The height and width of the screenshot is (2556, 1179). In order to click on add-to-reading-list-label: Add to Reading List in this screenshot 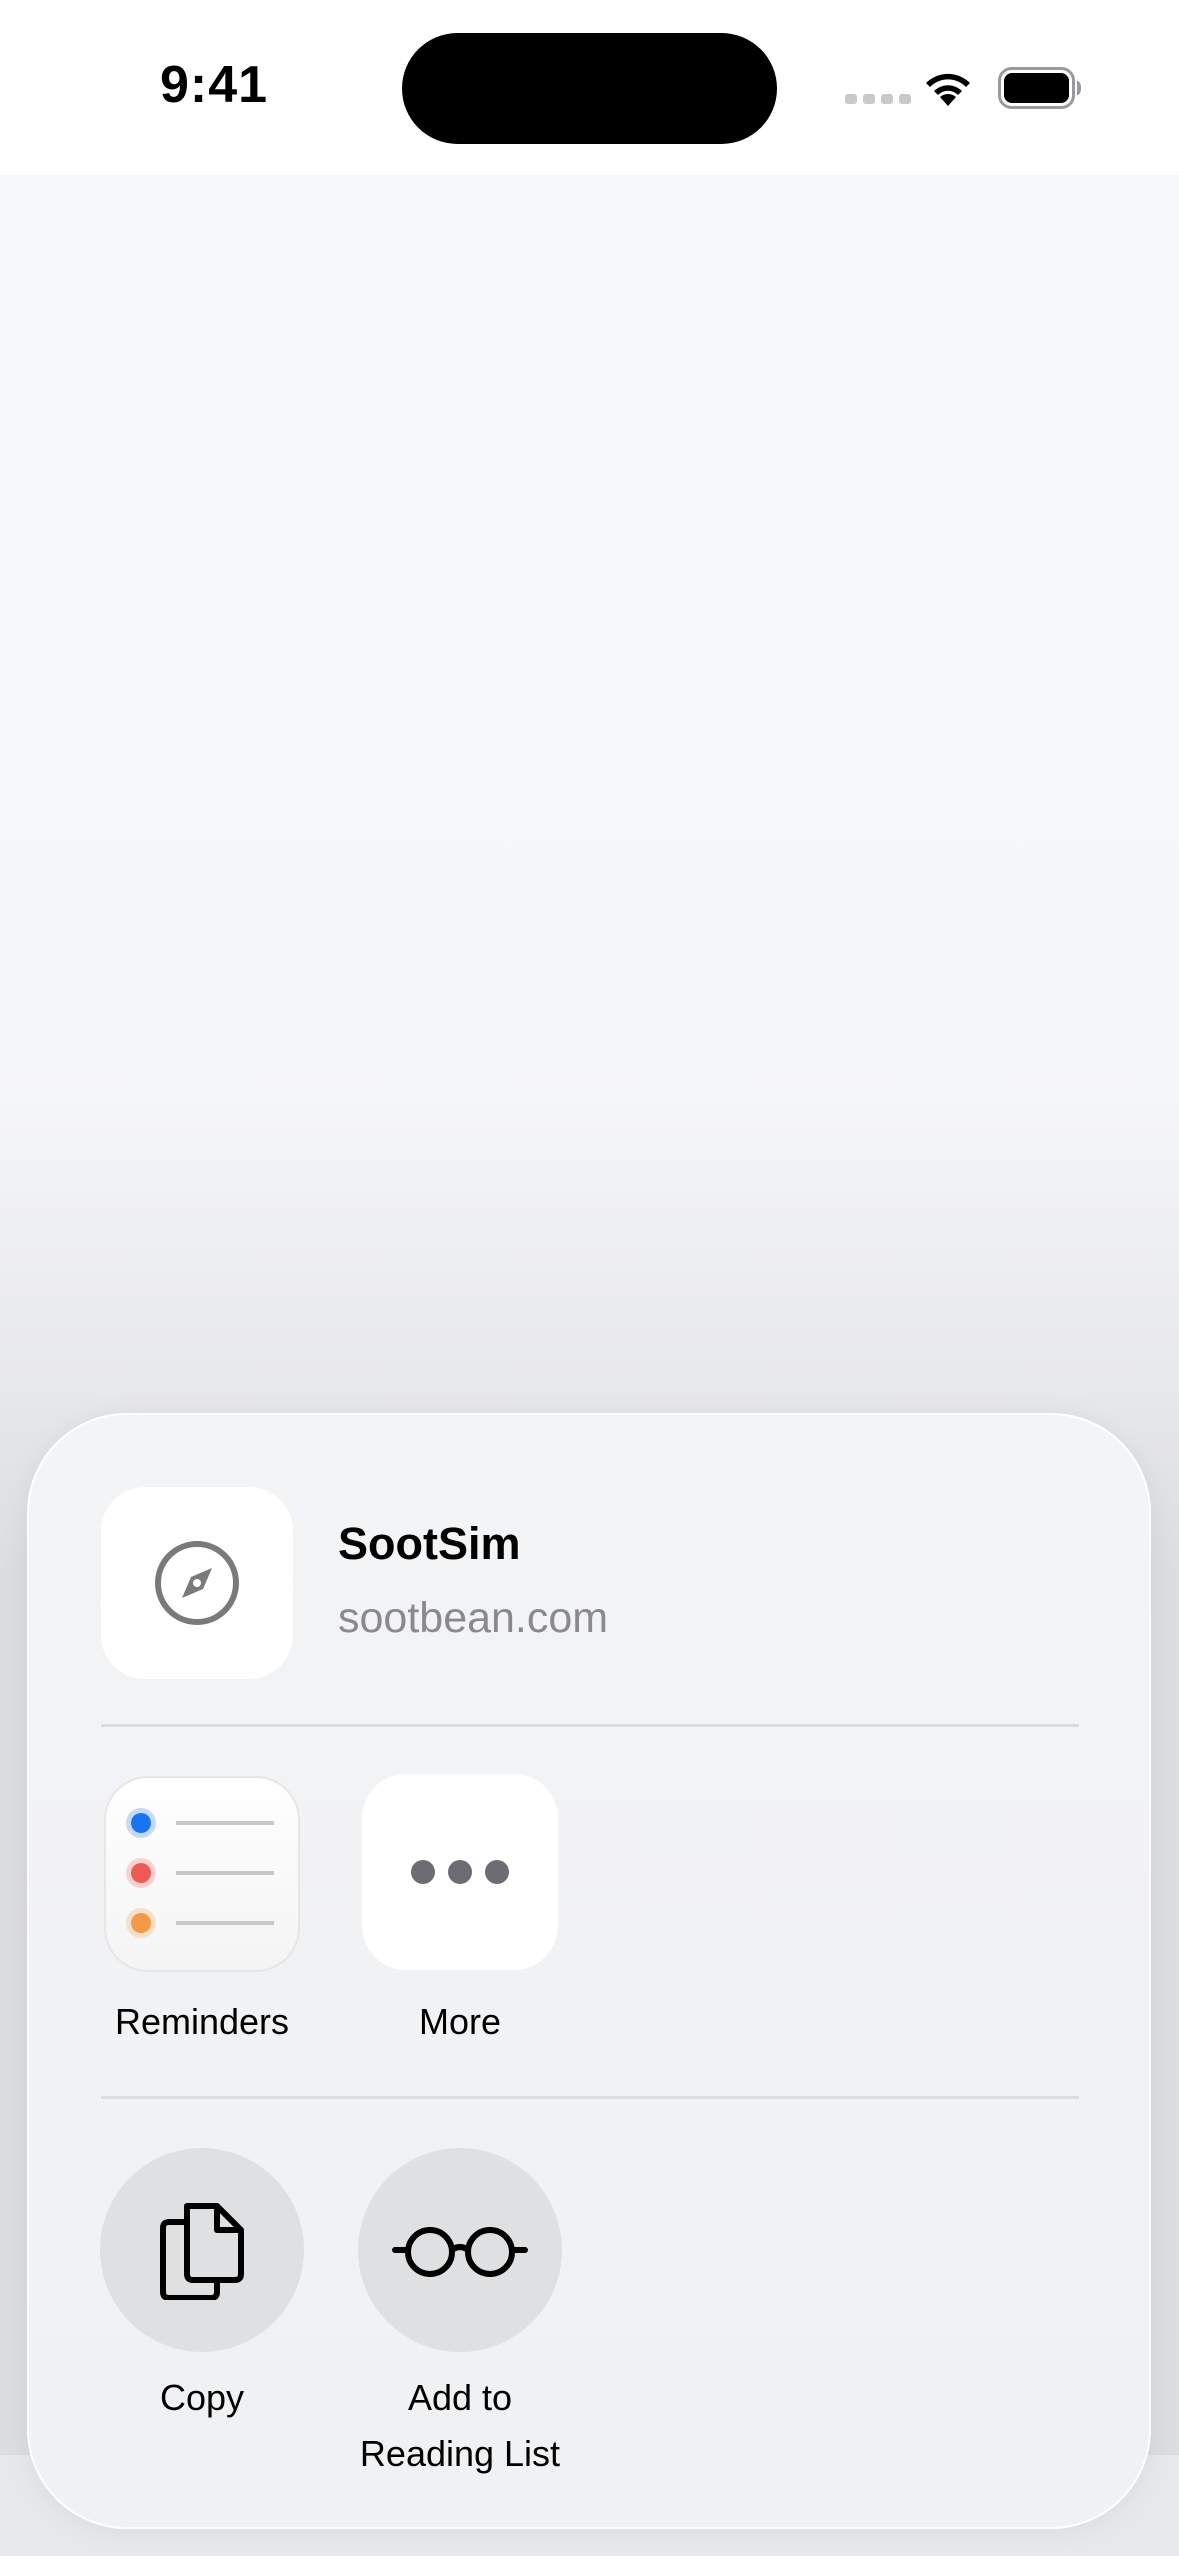, I will do `click(460, 2426)`.